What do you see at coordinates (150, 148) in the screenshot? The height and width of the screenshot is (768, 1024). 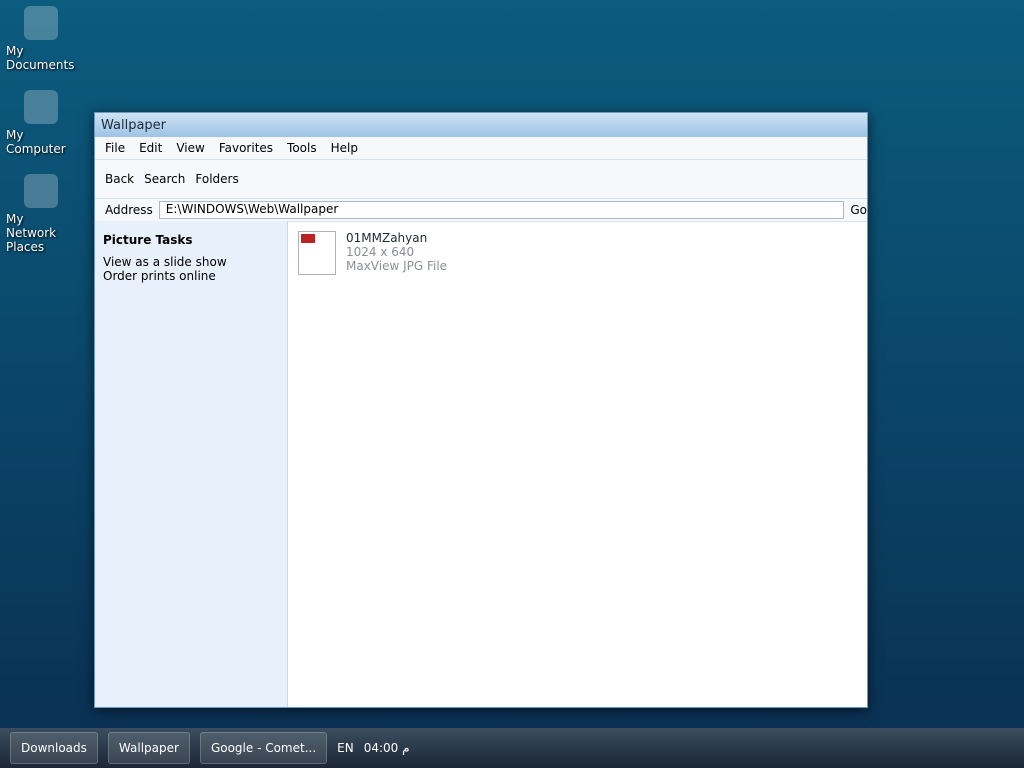 I see `menu-edit: Edit` at bounding box center [150, 148].